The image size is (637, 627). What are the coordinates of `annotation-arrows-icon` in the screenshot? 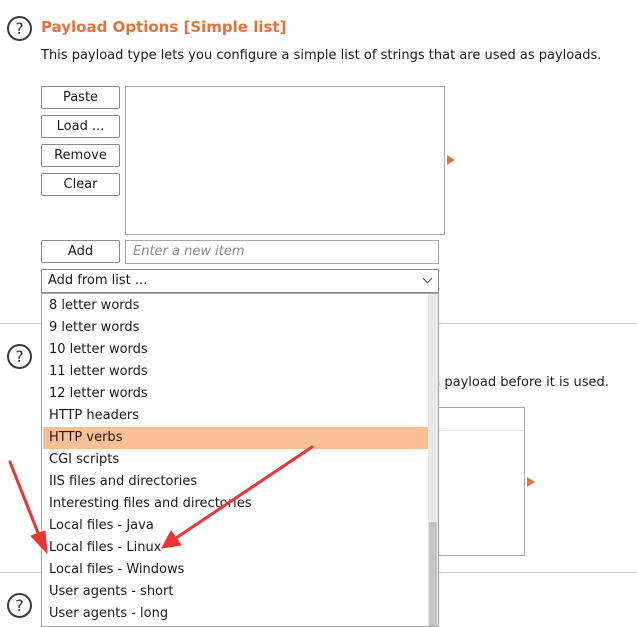 It's located at (161, 500).